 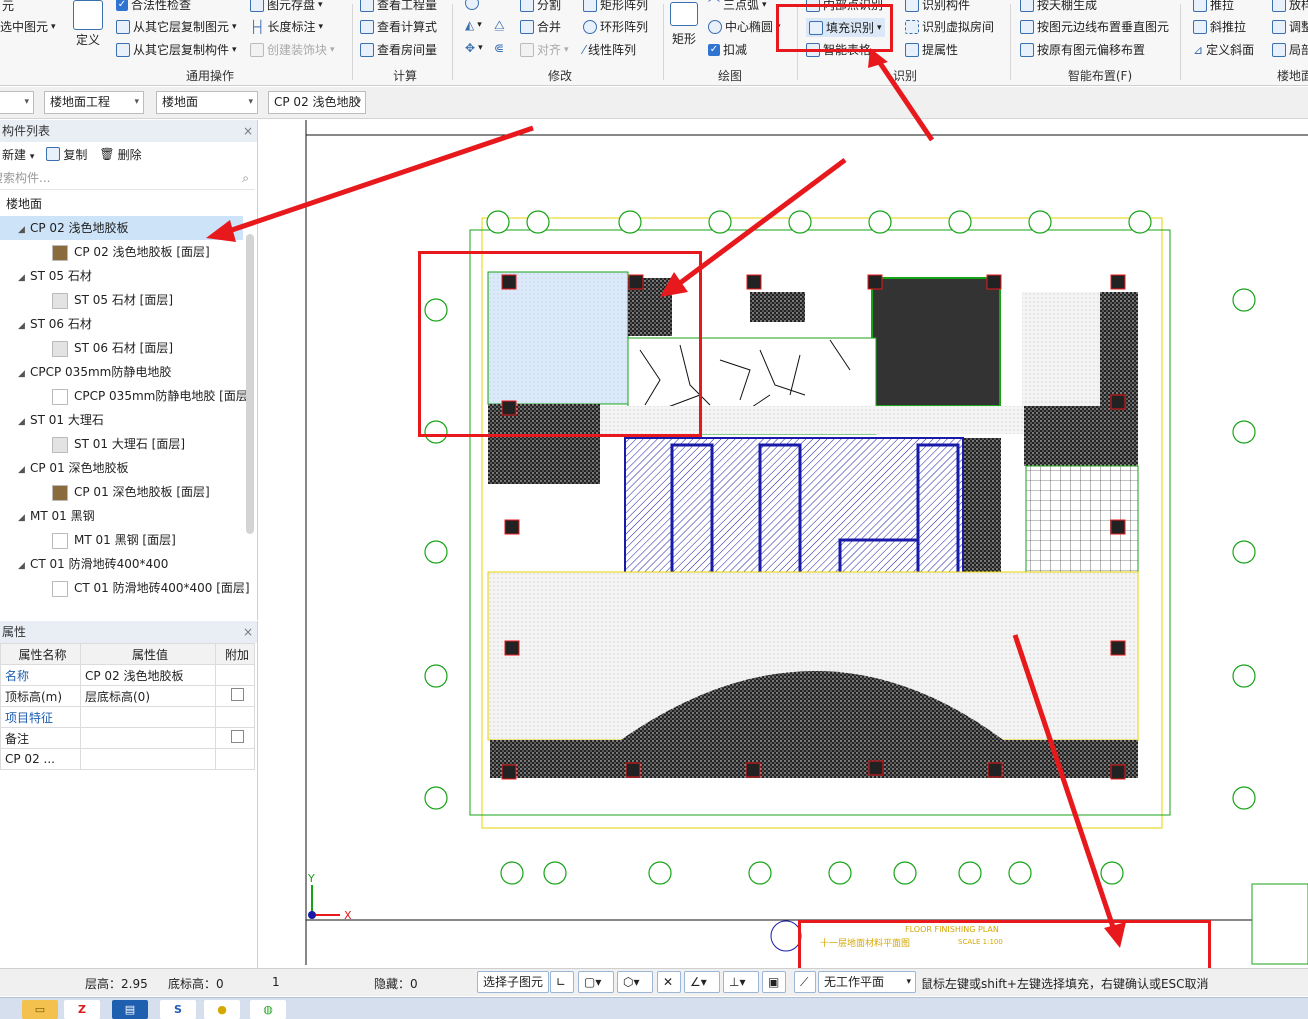 What do you see at coordinates (121, 372) in the screenshot?
I see `tree-item: ◢ CPCP 035mm防静电地胶` at bounding box center [121, 372].